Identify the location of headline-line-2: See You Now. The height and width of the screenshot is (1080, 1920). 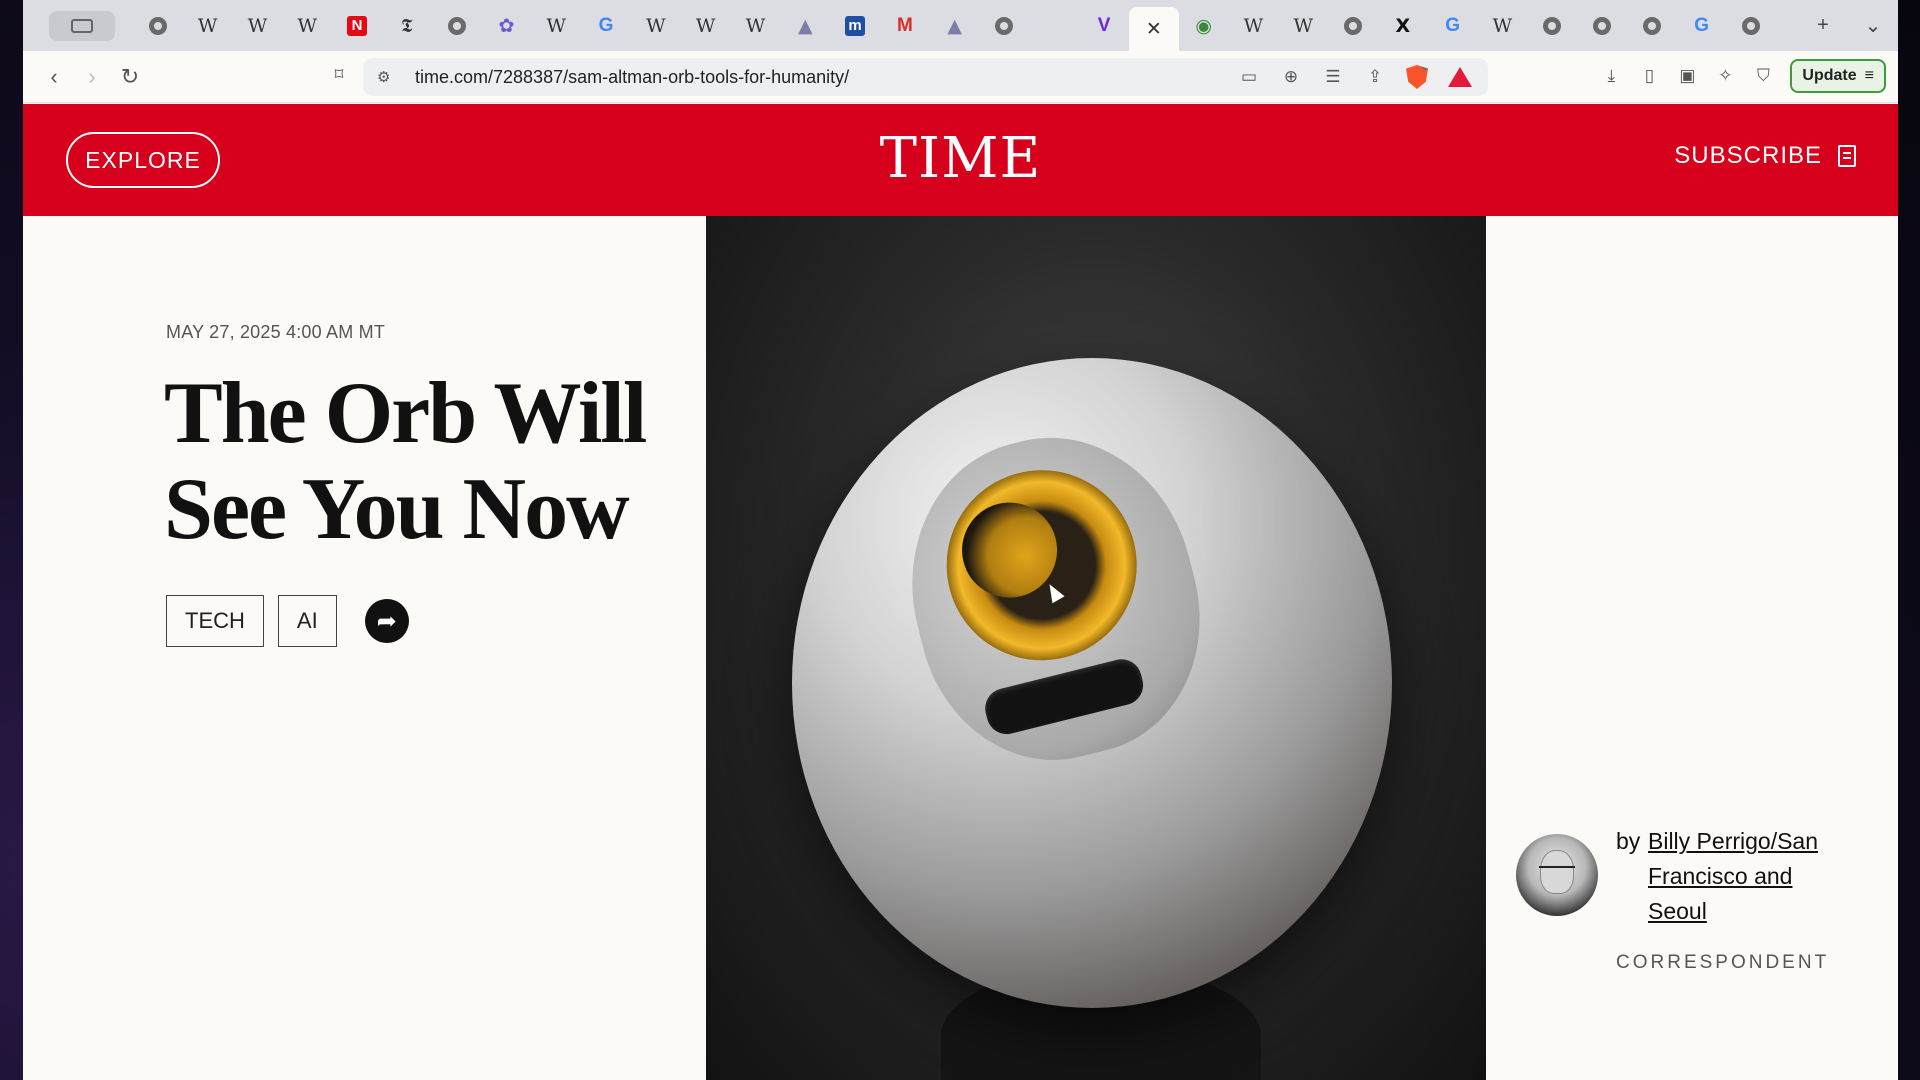
(397, 509).